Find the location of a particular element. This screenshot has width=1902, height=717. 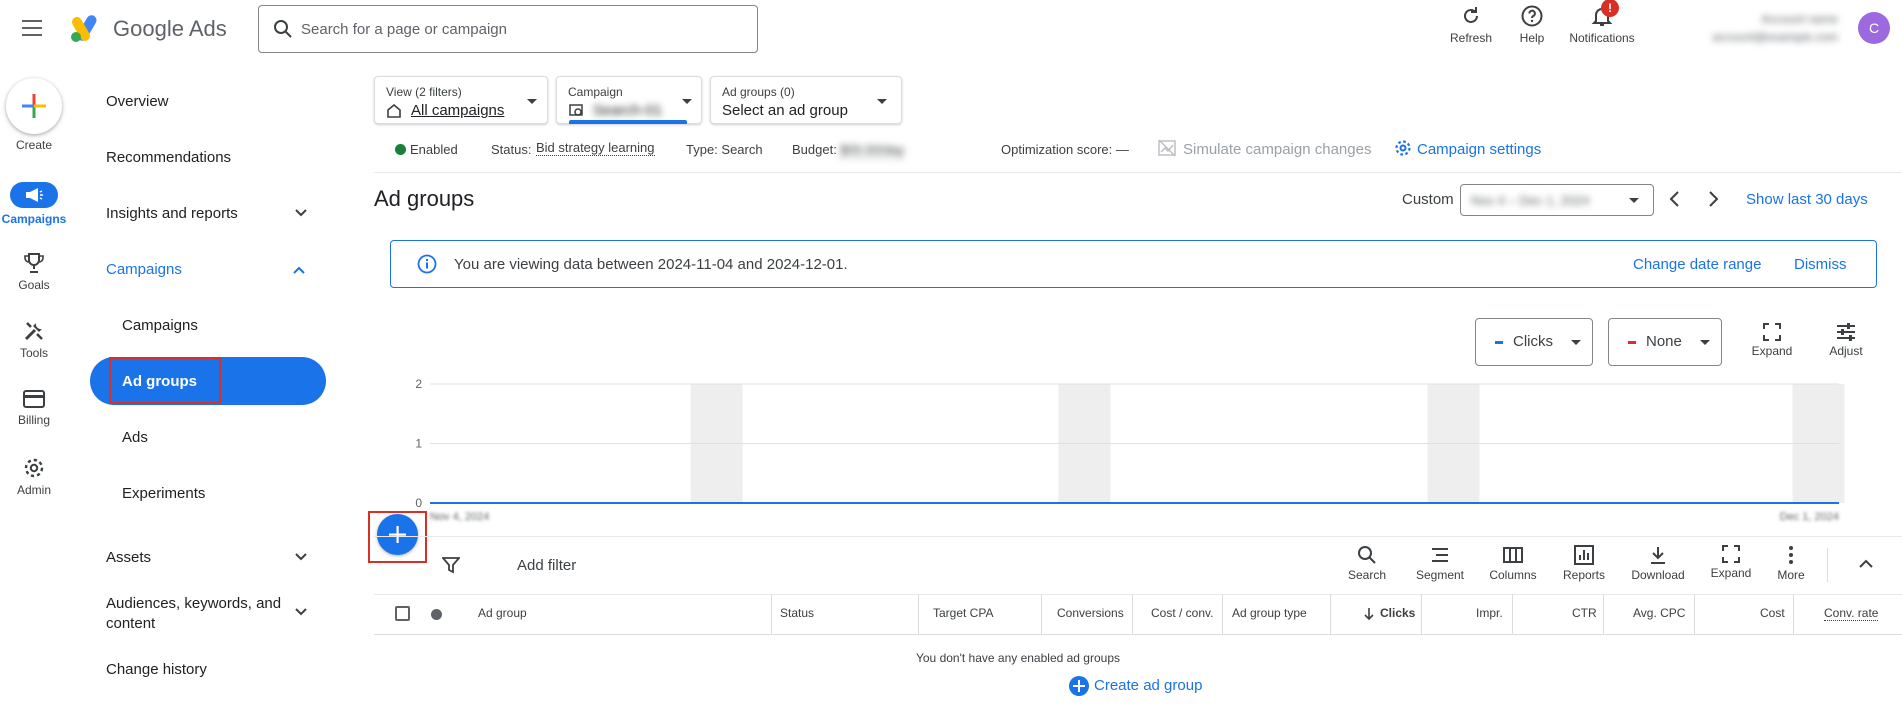

campaign-selected-indicator is located at coordinates (628, 122).